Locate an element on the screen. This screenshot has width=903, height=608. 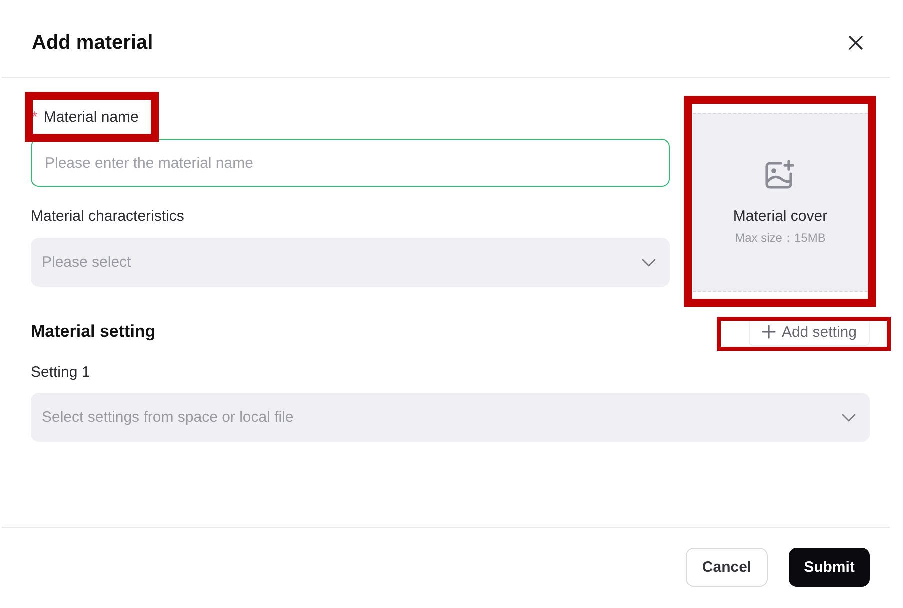
section-title: Material setting is located at coordinates (93, 332).